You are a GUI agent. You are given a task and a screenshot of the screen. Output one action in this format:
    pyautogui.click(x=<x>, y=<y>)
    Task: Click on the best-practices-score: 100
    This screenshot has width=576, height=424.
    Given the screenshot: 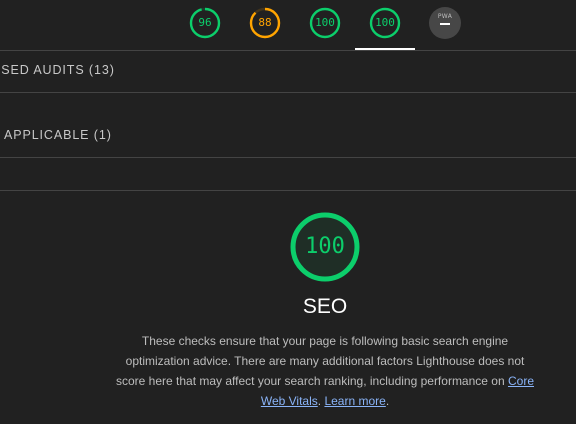 What is the action you would take?
    pyautogui.click(x=325, y=22)
    